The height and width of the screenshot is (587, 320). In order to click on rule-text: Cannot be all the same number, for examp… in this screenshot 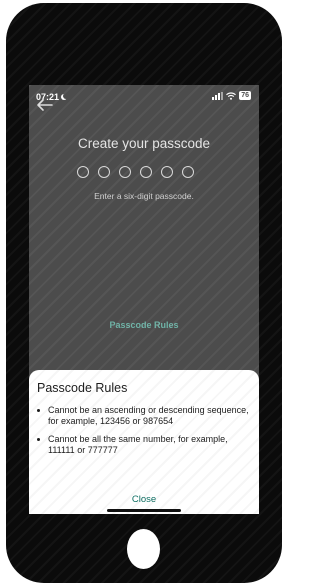, I will do `click(138, 444)`.